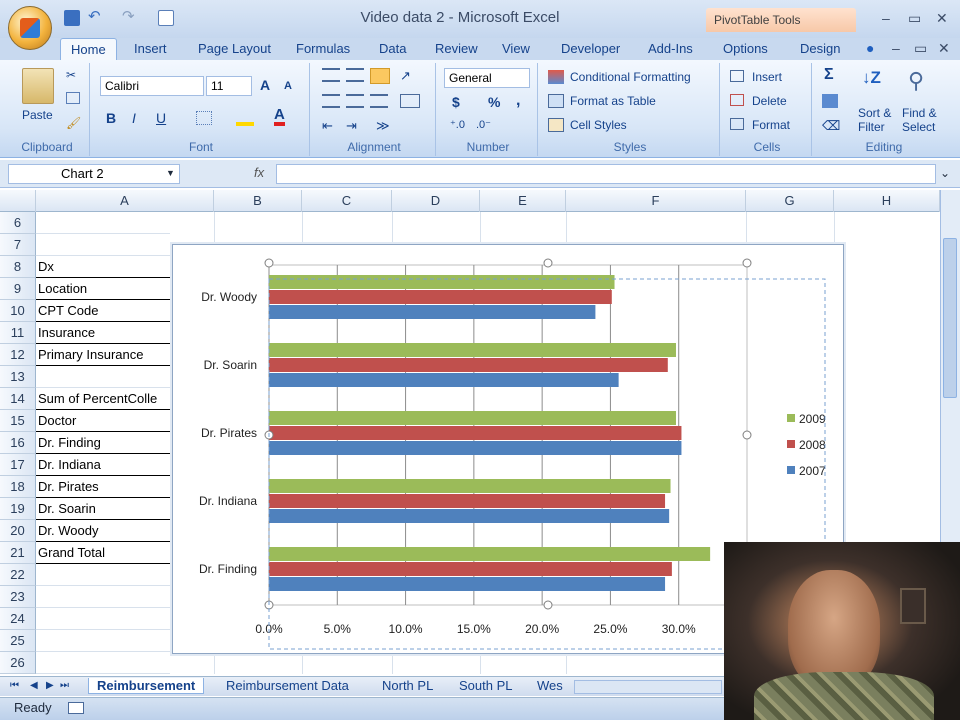 The height and width of the screenshot is (720, 960). I want to click on format-painter-icon: 🖌, so click(73, 123).